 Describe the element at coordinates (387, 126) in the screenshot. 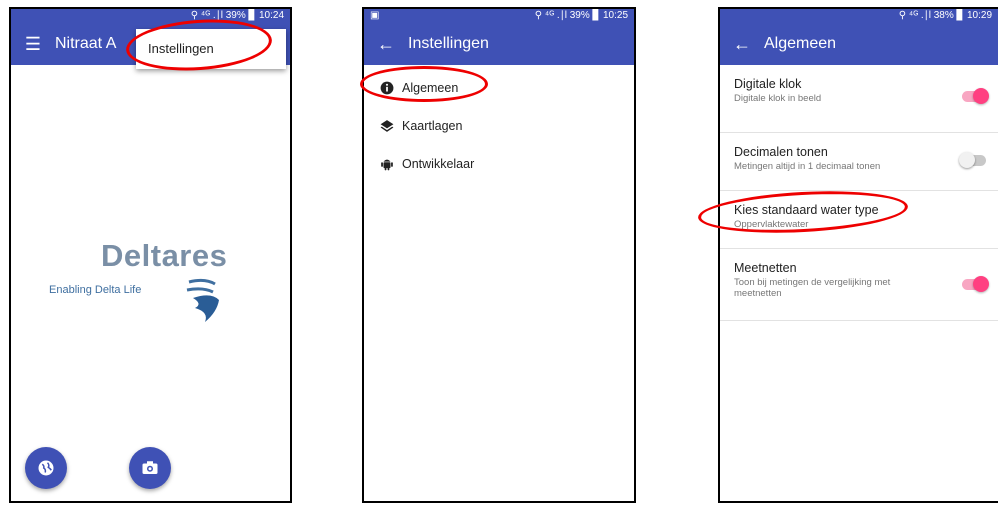

I see `layers-icon` at that location.